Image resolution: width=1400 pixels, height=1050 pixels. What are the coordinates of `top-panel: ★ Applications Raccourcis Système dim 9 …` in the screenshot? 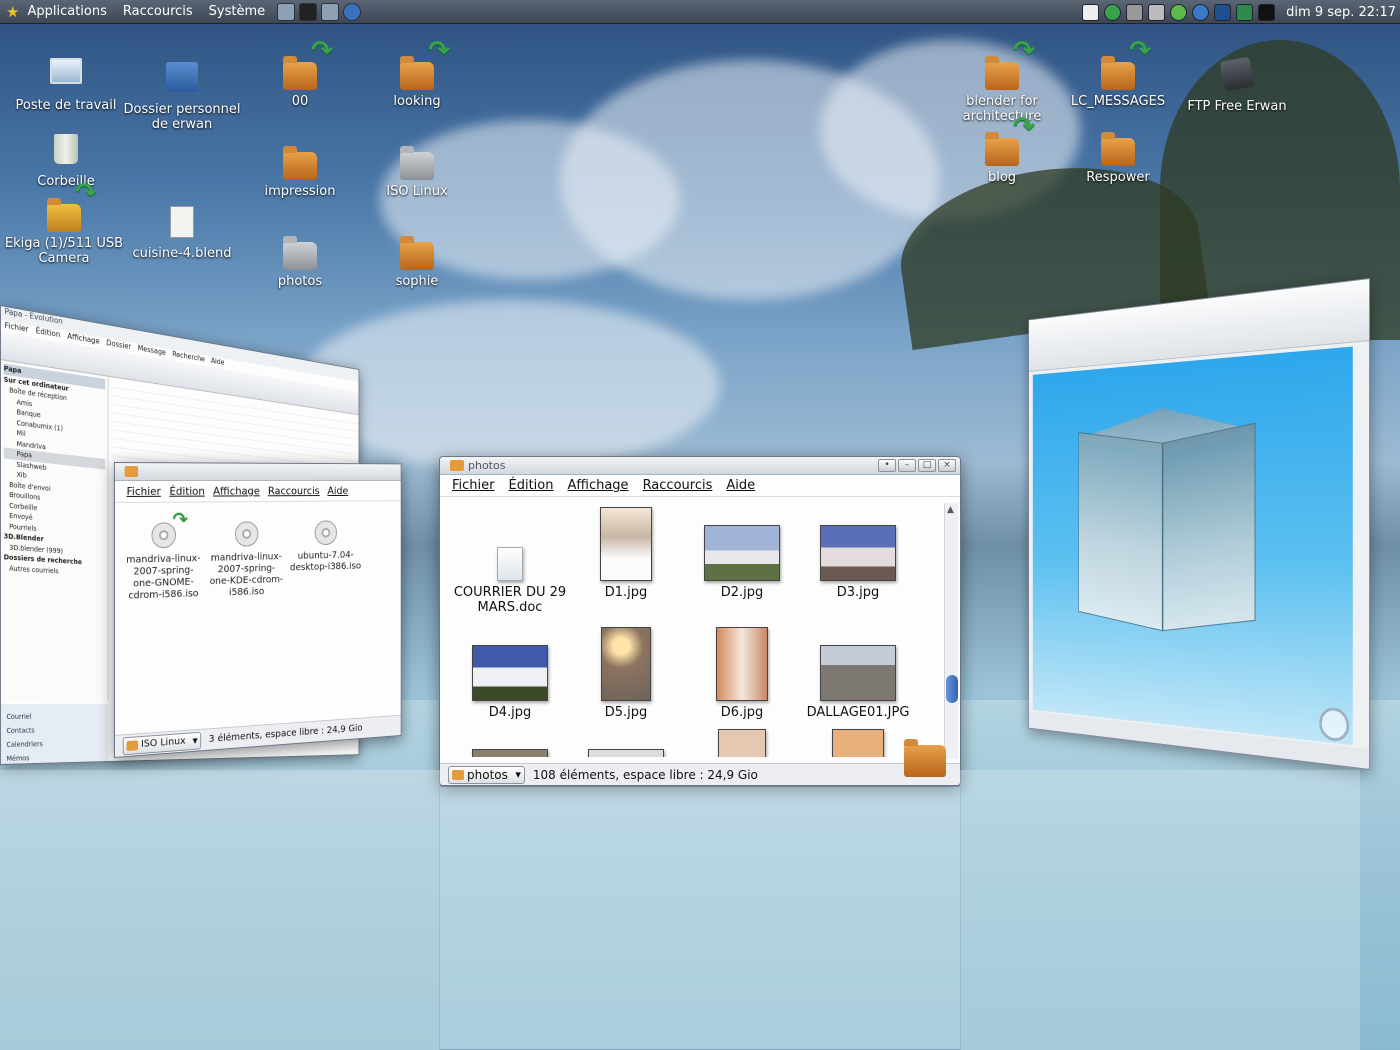 It's located at (700, 12).